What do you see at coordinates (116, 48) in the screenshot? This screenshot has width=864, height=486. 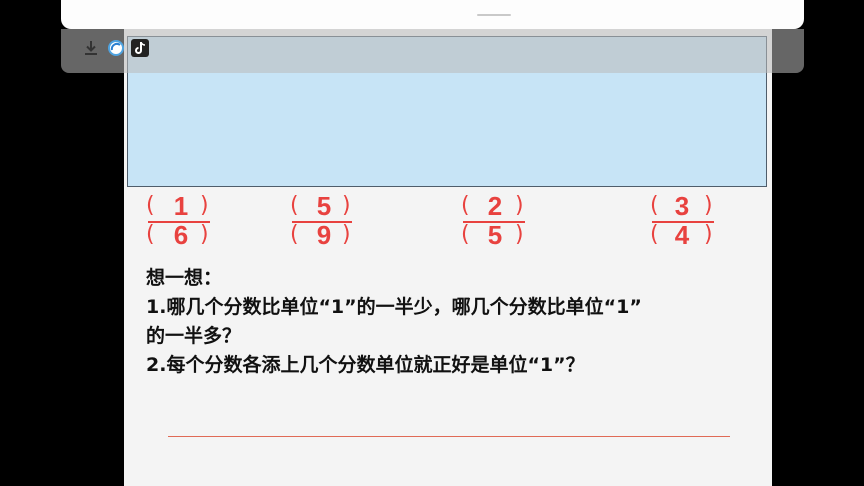 I see `browser-icon` at bounding box center [116, 48].